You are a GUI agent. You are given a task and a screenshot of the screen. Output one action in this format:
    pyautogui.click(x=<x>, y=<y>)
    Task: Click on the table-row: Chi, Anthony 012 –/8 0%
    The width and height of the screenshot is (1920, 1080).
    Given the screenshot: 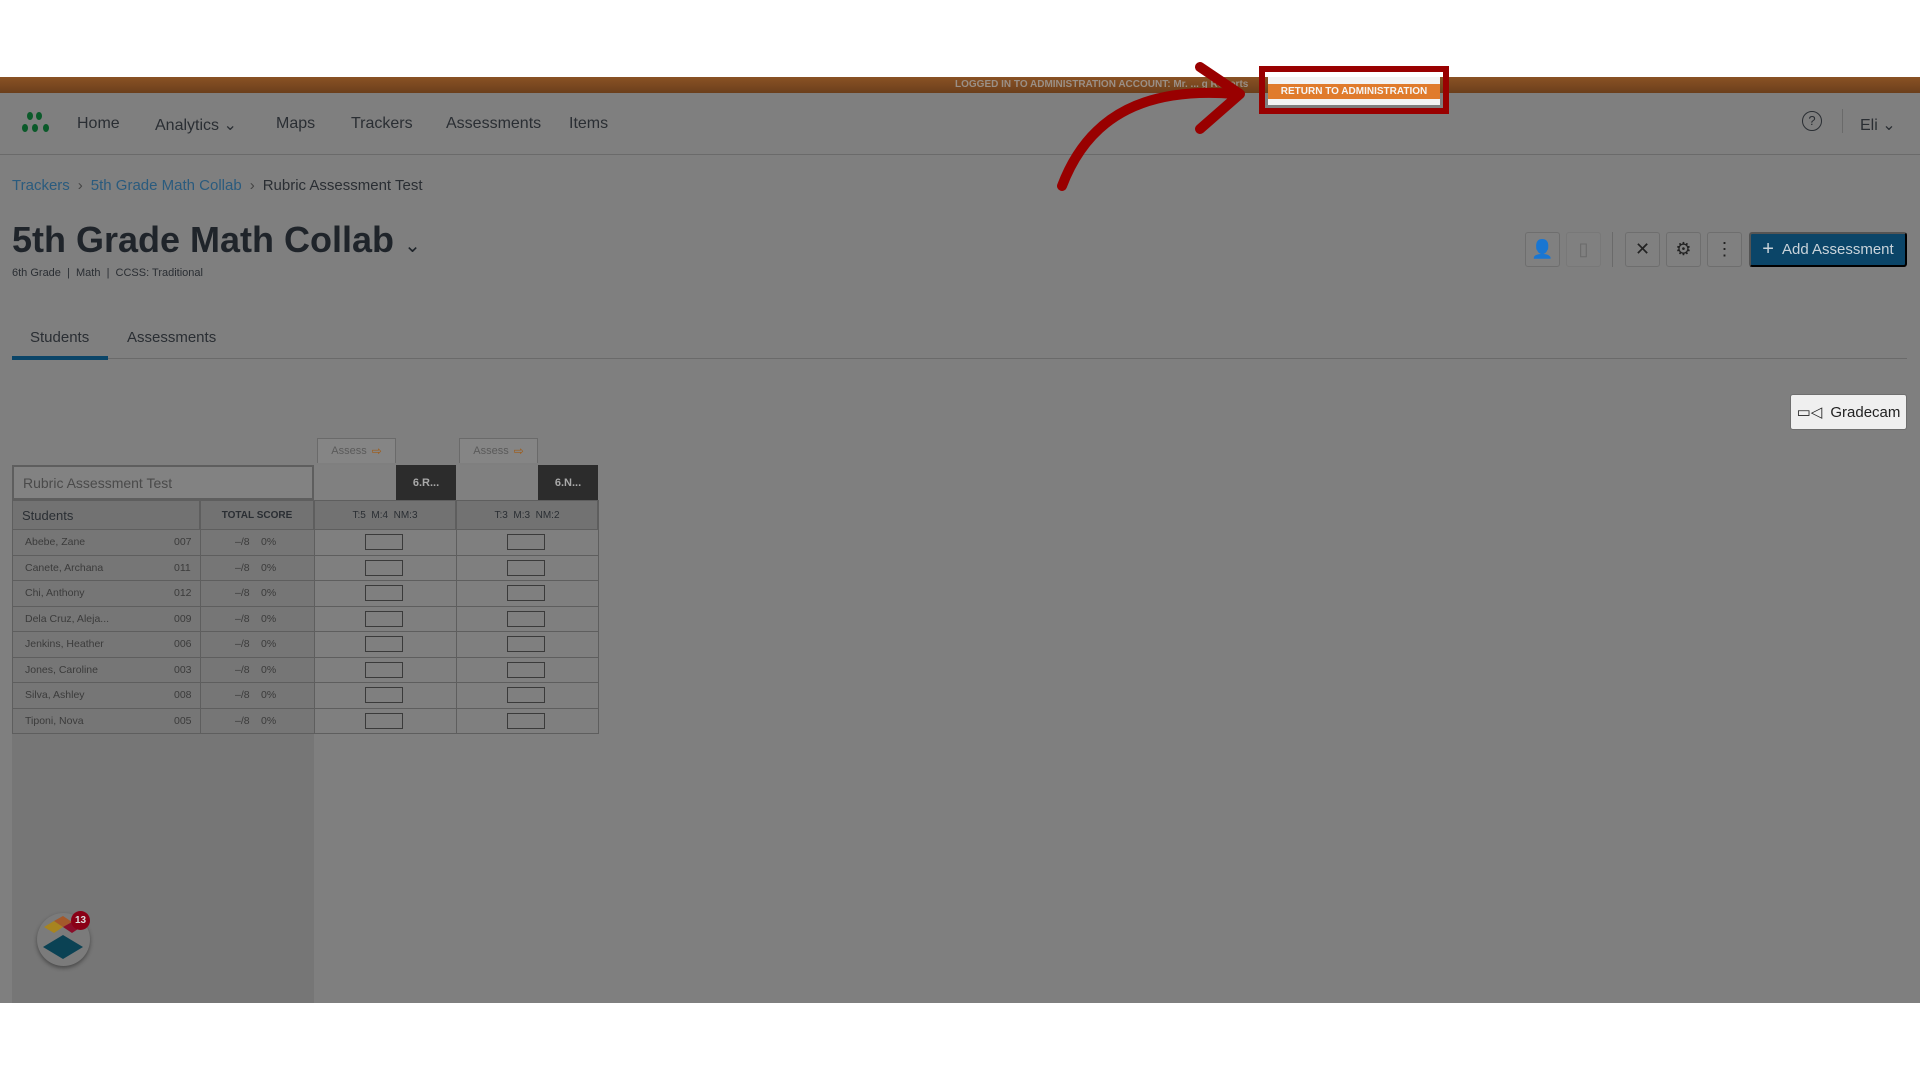 What is the action you would take?
    pyautogui.click(x=305, y=594)
    